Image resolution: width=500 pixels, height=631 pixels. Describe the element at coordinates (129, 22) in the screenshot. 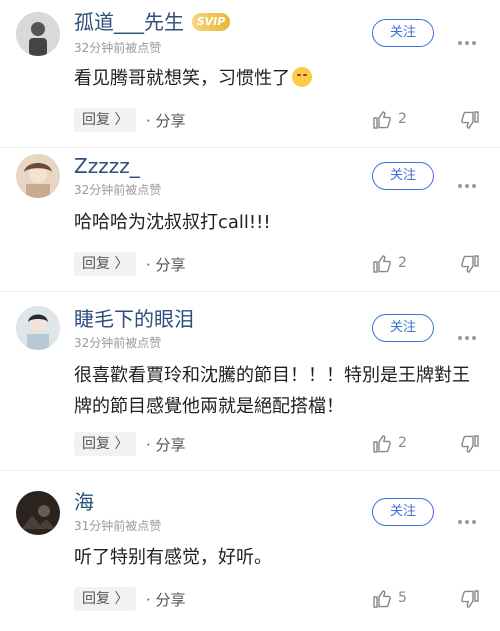

I see `username: 孤道___先生` at that location.